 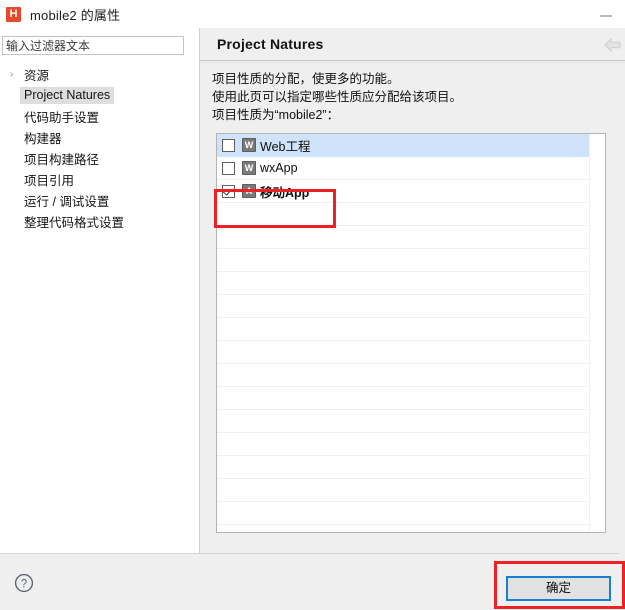 What do you see at coordinates (276, 115) in the screenshot?
I see `description-line-3: 项目性质为“mobile2”：` at bounding box center [276, 115].